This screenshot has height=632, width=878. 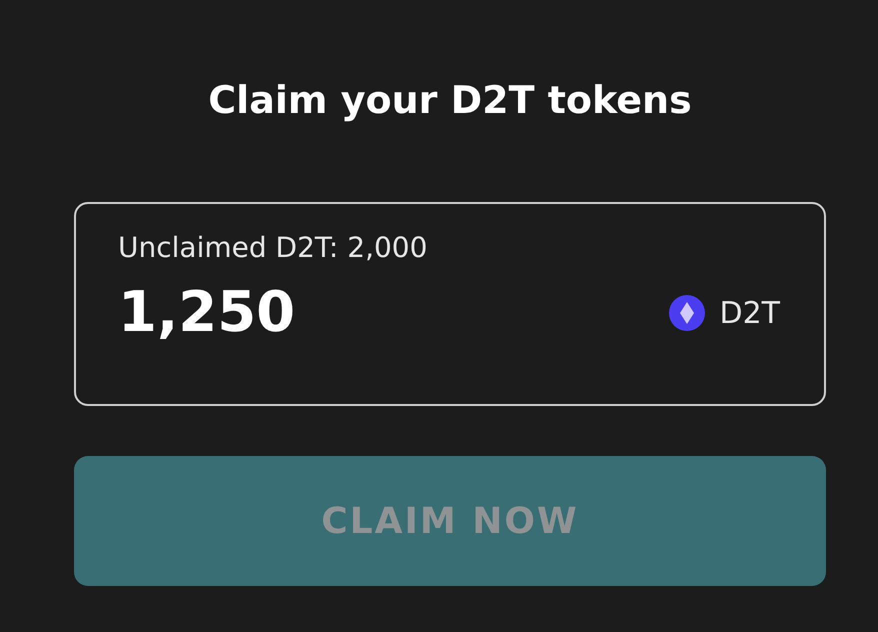 What do you see at coordinates (450, 100) in the screenshot?
I see `dialog-title: Claim your D2T tokens` at bounding box center [450, 100].